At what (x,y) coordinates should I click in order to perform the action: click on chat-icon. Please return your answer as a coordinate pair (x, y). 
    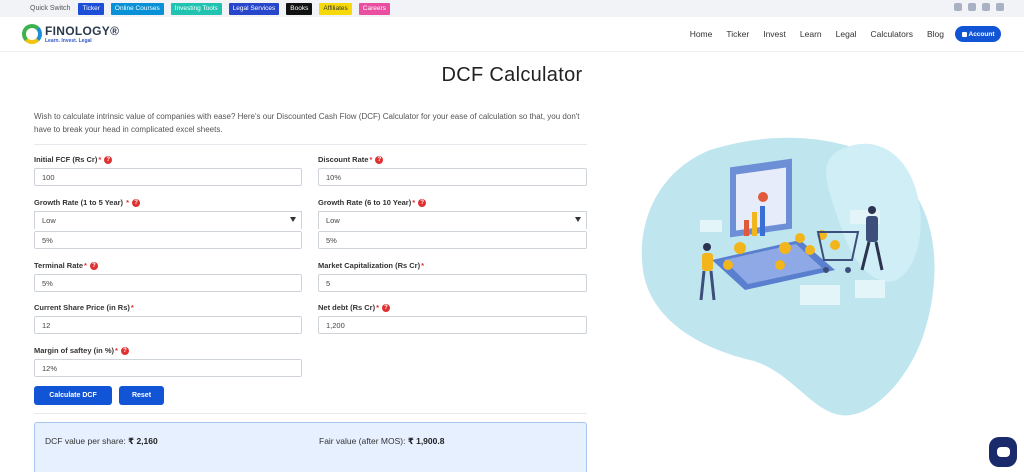
    Looking at the image, I should click on (1003, 452).